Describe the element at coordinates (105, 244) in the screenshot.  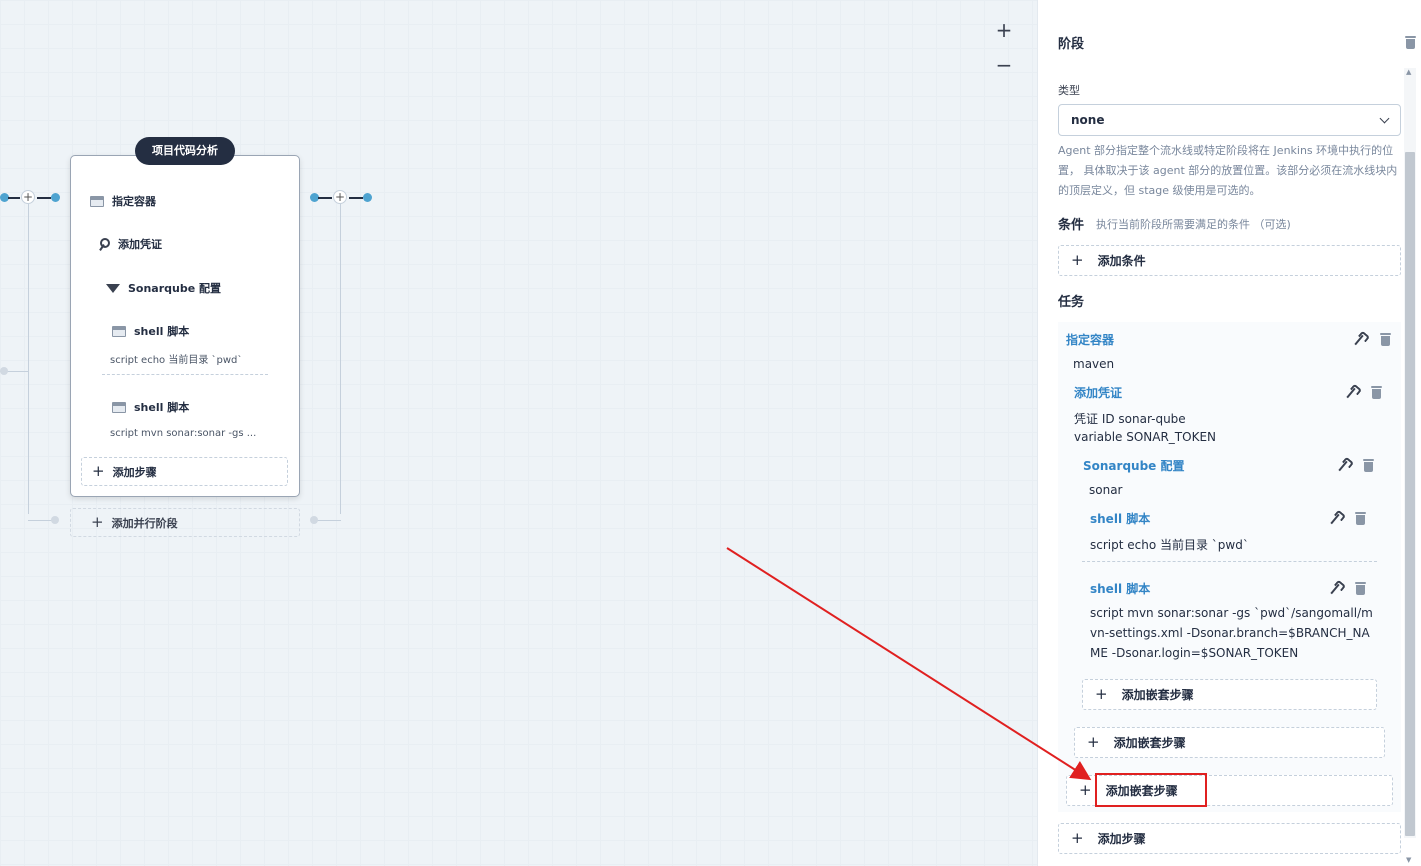
I see `key-icon` at that location.